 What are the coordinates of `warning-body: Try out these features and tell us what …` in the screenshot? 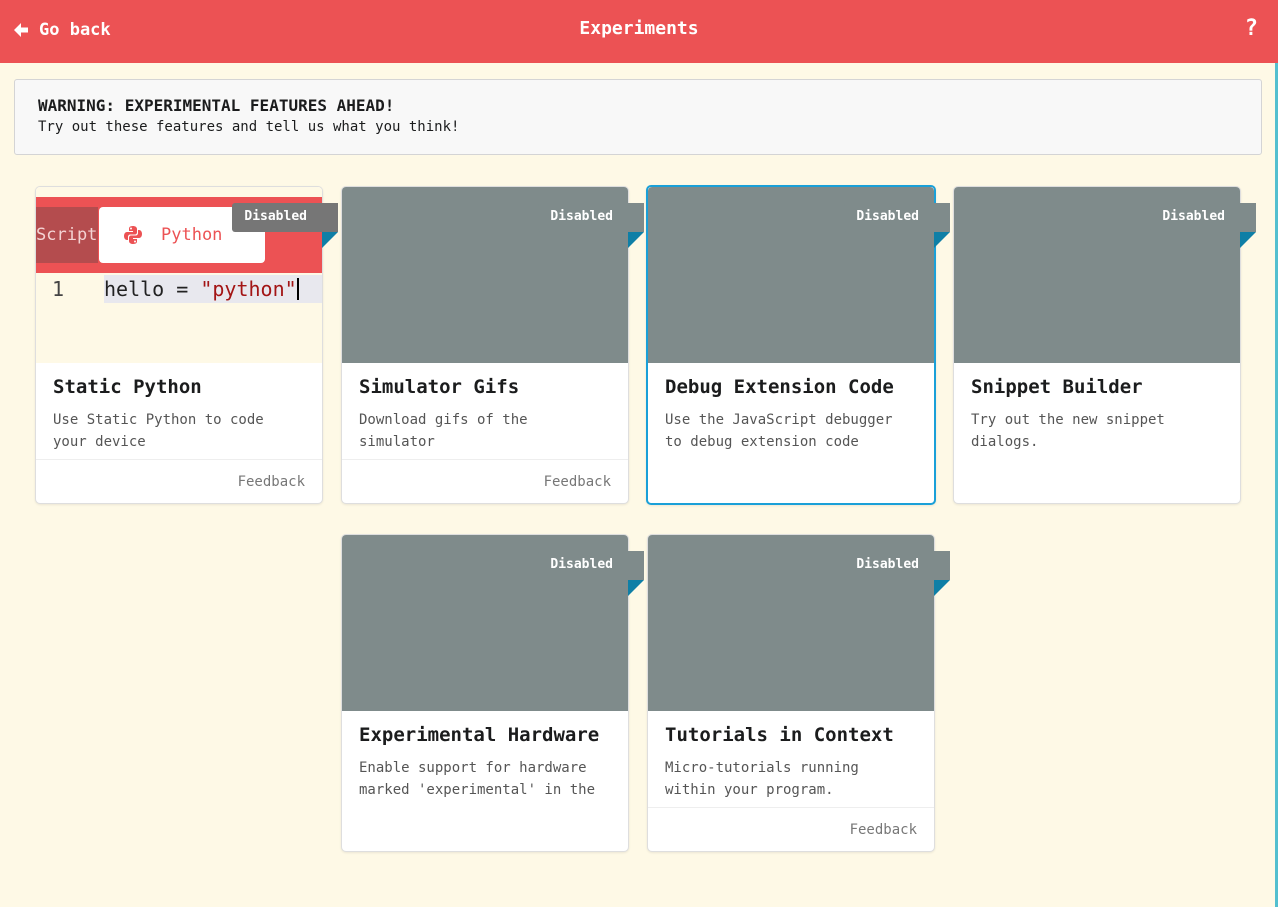 It's located at (249, 127).